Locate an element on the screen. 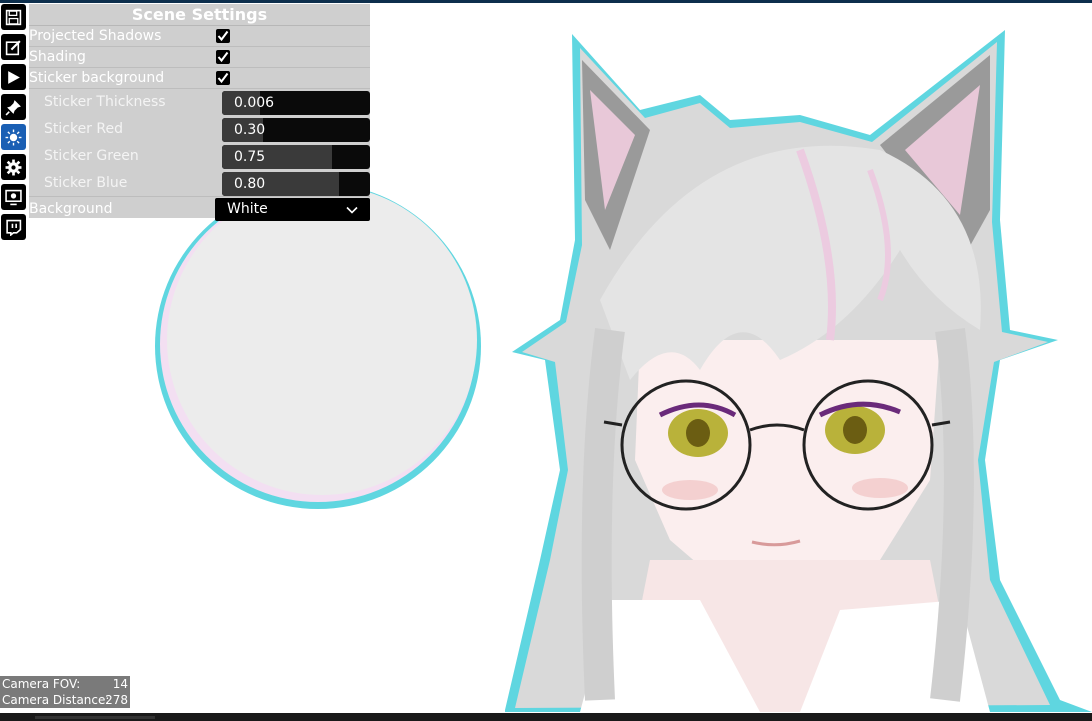 The height and width of the screenshot is (721, 1092). camera-distance-row: Camera Distance: 278 is located at coordinates (65, 700).